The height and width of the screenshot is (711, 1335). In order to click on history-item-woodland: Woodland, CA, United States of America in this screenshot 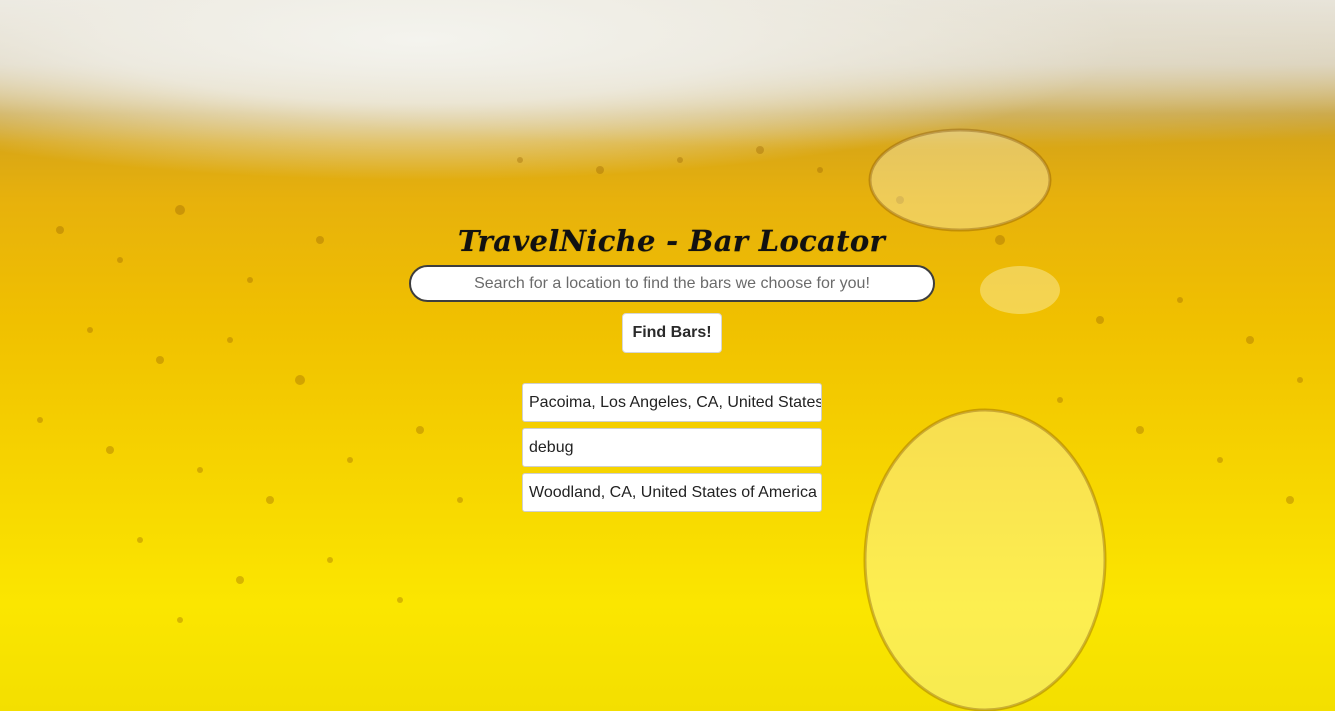, I will do `click(672, 492)`.